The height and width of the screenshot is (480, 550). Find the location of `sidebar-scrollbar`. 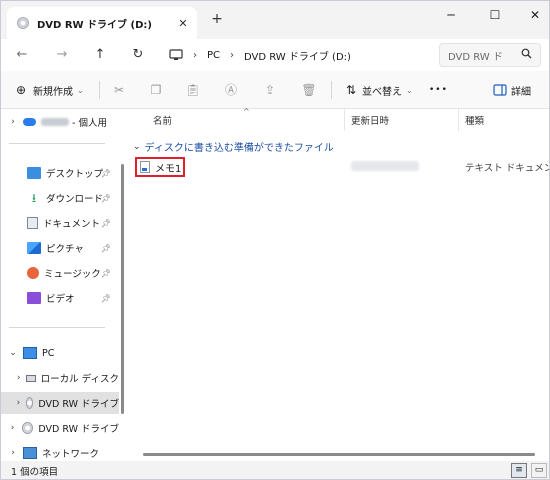

sidebar-scrollbar is located at coordinates (123, 285).